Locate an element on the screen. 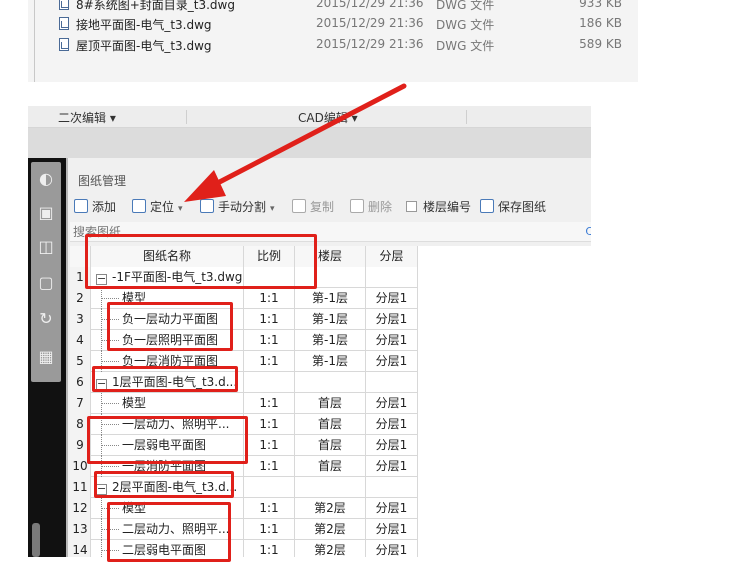 Image resolution: width=730 pixels, height=562 pixels. arrow-head is located at coordinates (205, 186).